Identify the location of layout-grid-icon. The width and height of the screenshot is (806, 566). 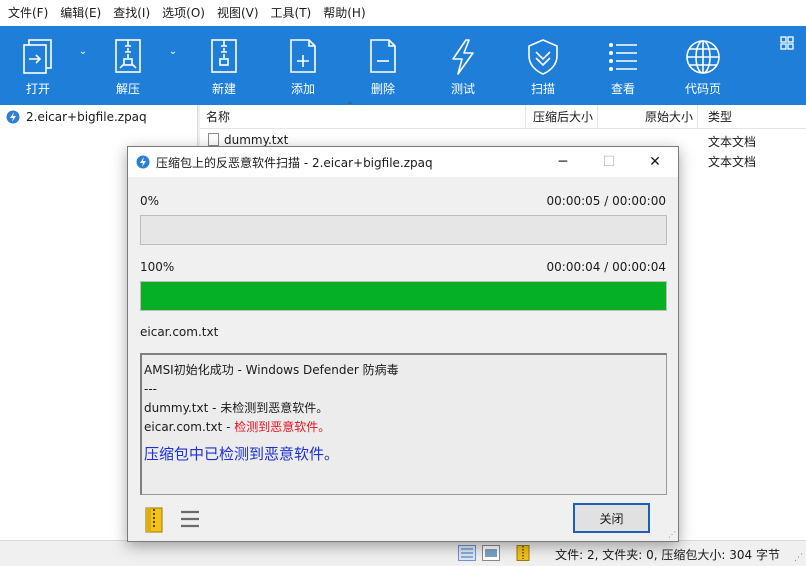
(787, 43).